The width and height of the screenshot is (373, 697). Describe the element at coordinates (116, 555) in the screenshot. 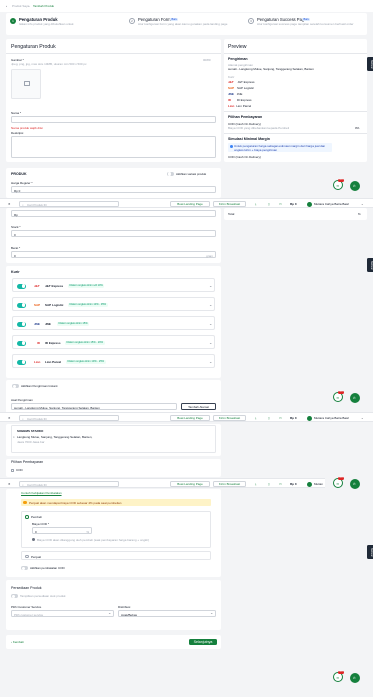

I see `cod-seller-option: Penjual` at that location.